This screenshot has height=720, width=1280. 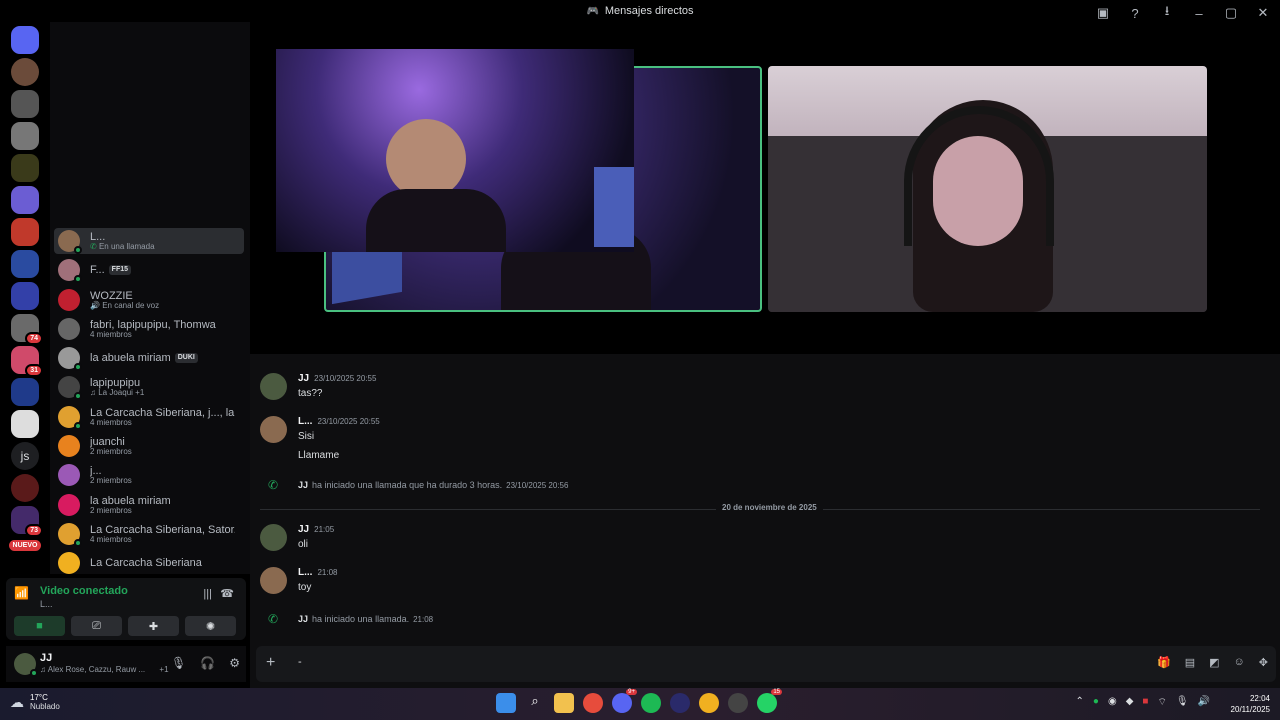 What do you see at coordinates (69, 563) in the screenshot?
I see `group-avatar` at bounding box center [69, 563].